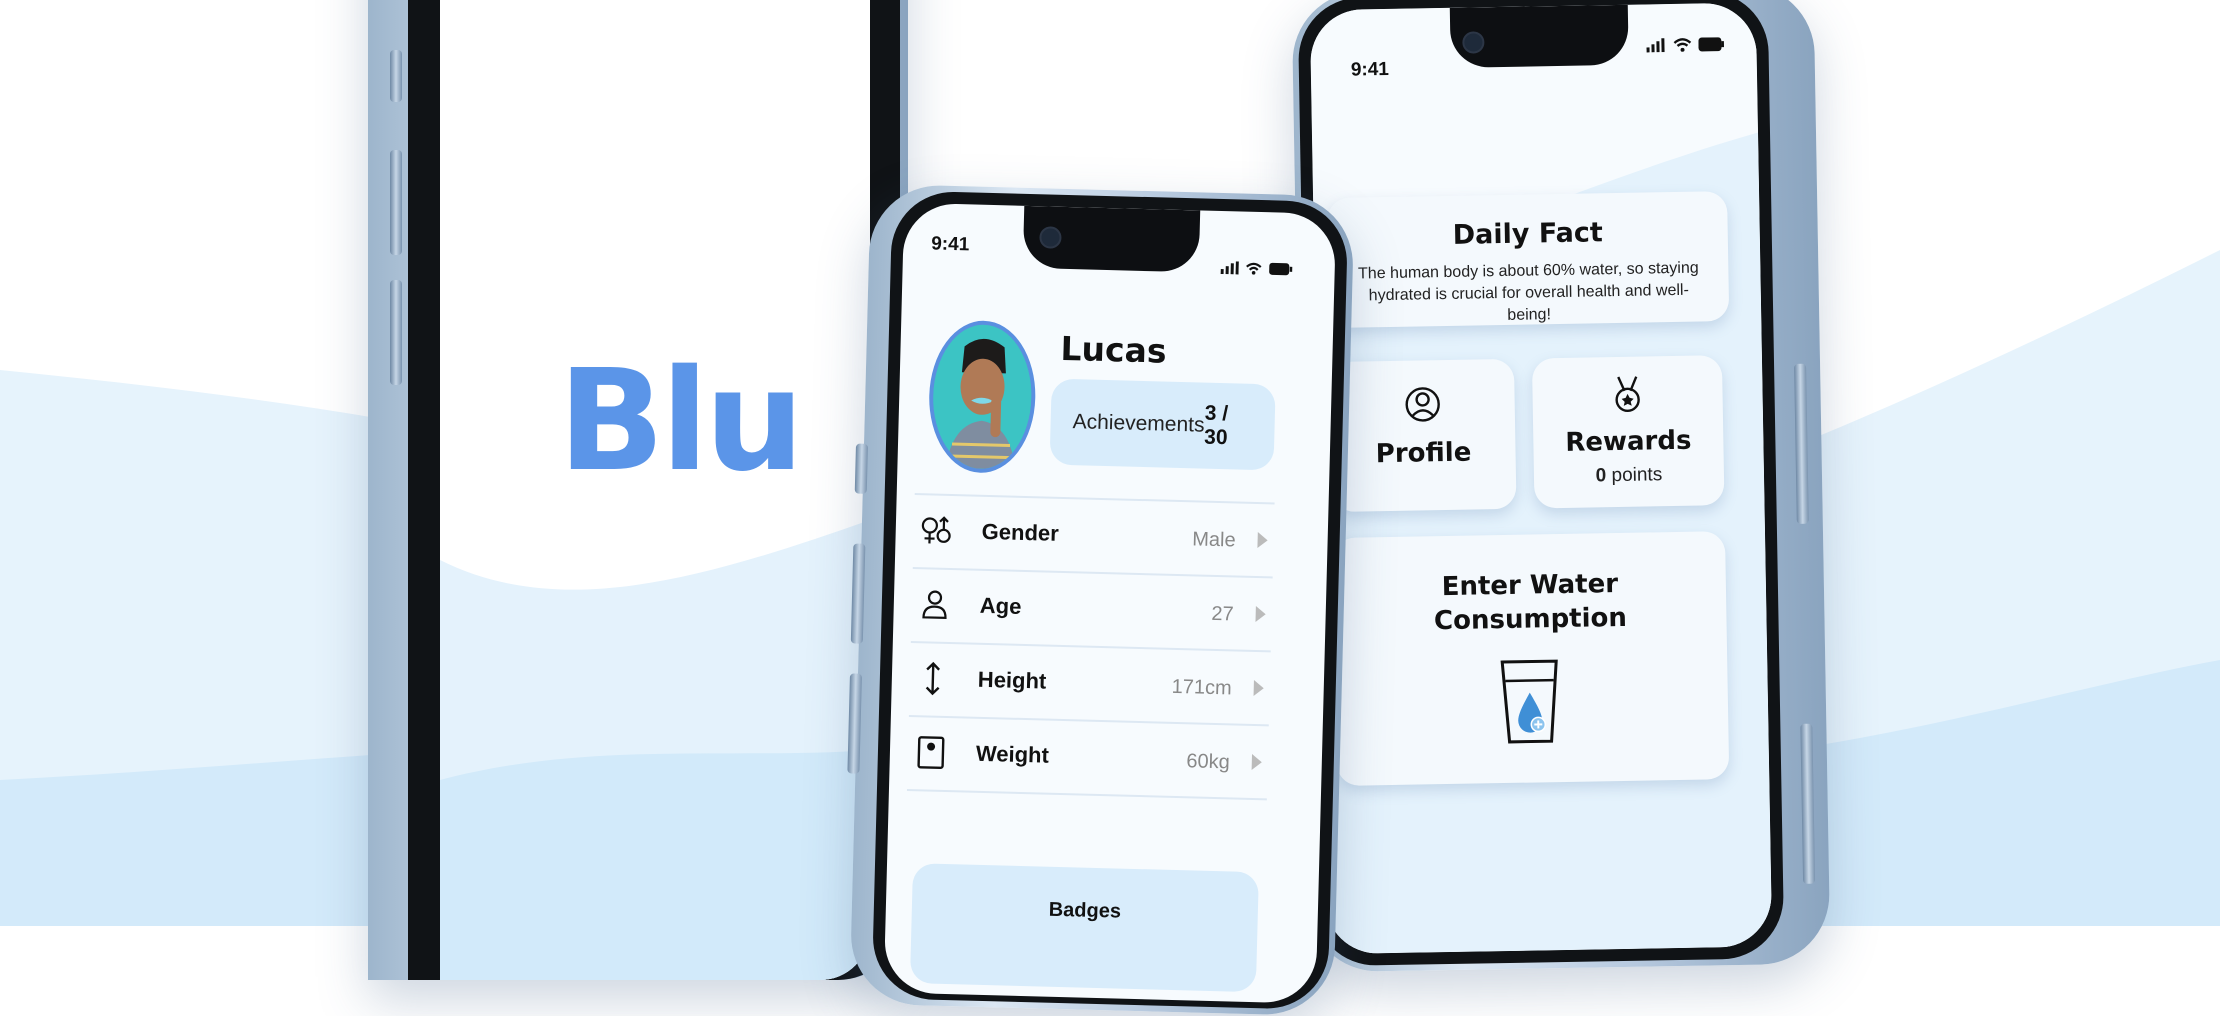 This screenshot has width=2220, height=1016. Describe the element at coordinates (1528, 234) in the screenshot. I see `daily-fact-title: Daily Fact` at that location.